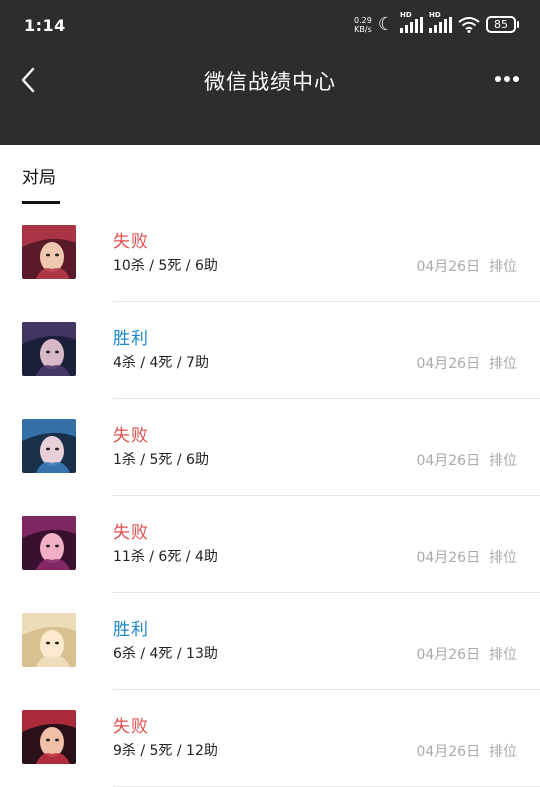  I want to click on page-title: 微信战绩中心, so click(270, 82).